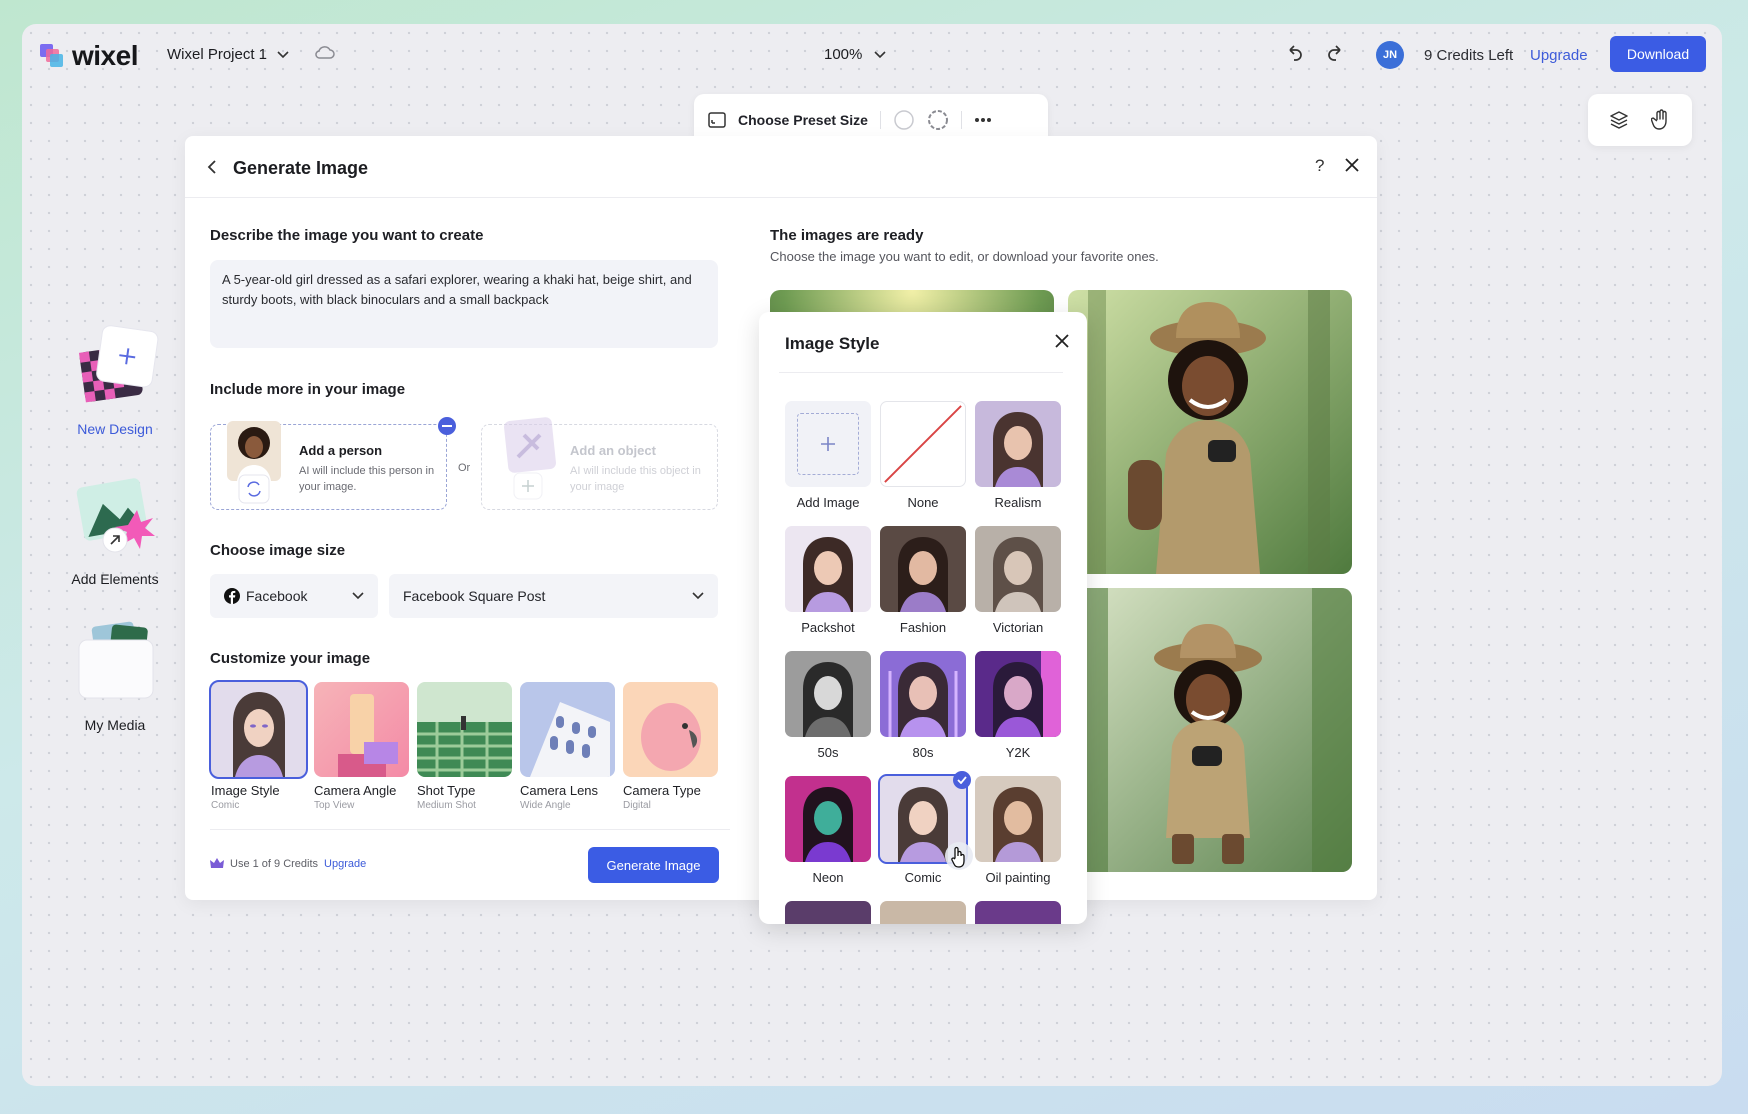  Describe the element at coordinates (89, 56) in the screenshot. I see `logo: wixel` at that location.